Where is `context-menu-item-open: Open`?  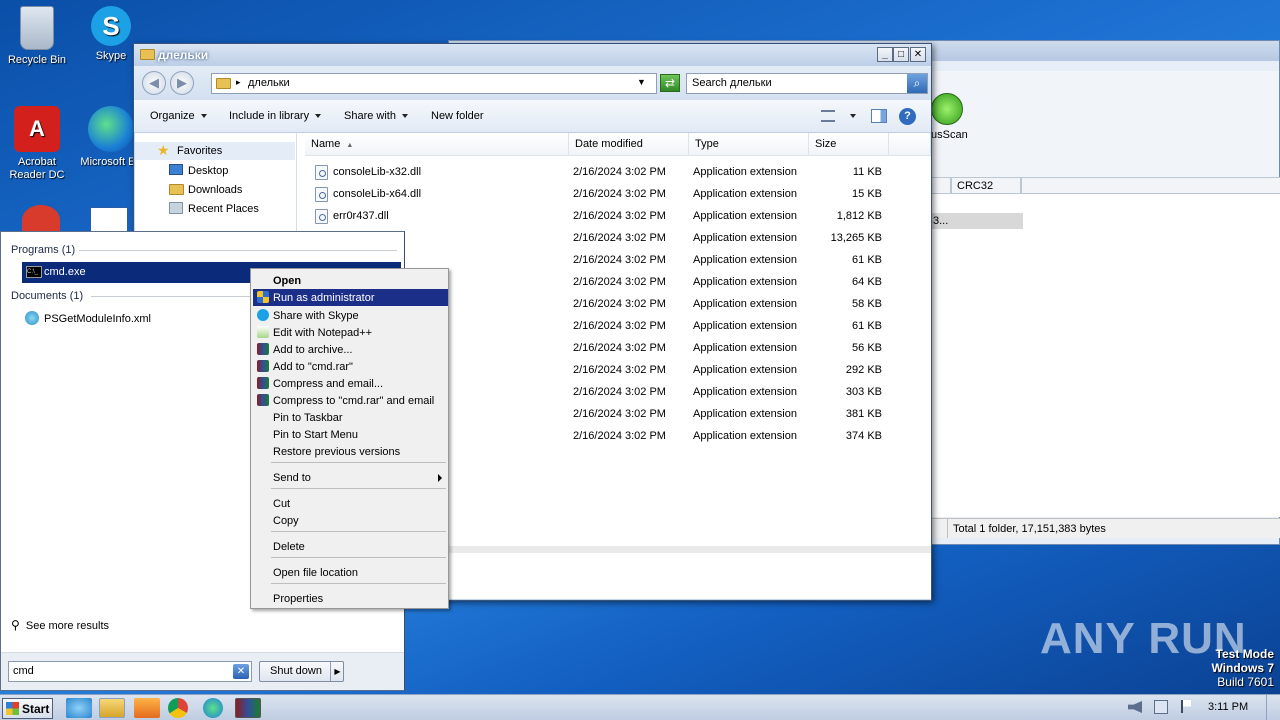
context-menu-item-open: Open is located at coordinates (350, 280).